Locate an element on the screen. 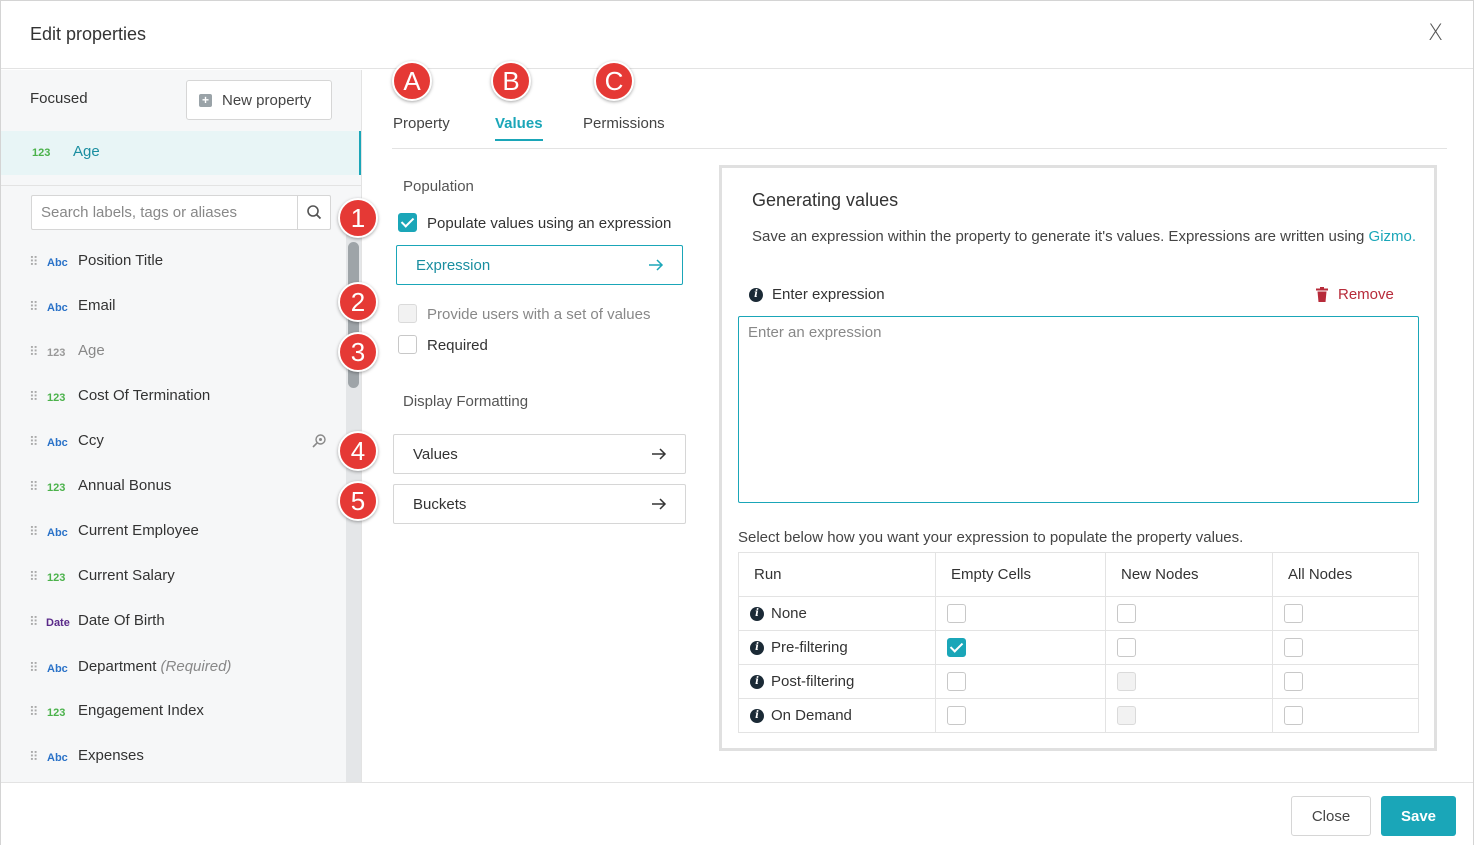  property-search is located at coordinates (181, 212).